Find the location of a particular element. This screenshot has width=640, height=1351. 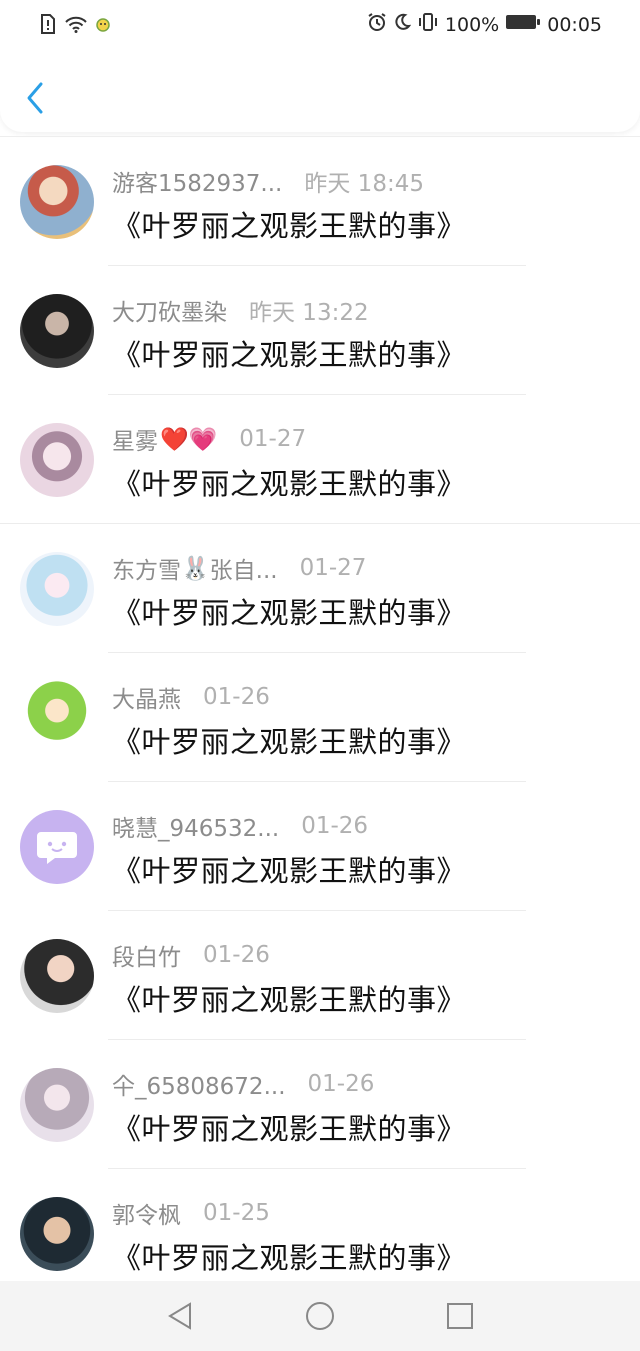

sender-name: 郭令枫 is located at coordinates (146, 1216).